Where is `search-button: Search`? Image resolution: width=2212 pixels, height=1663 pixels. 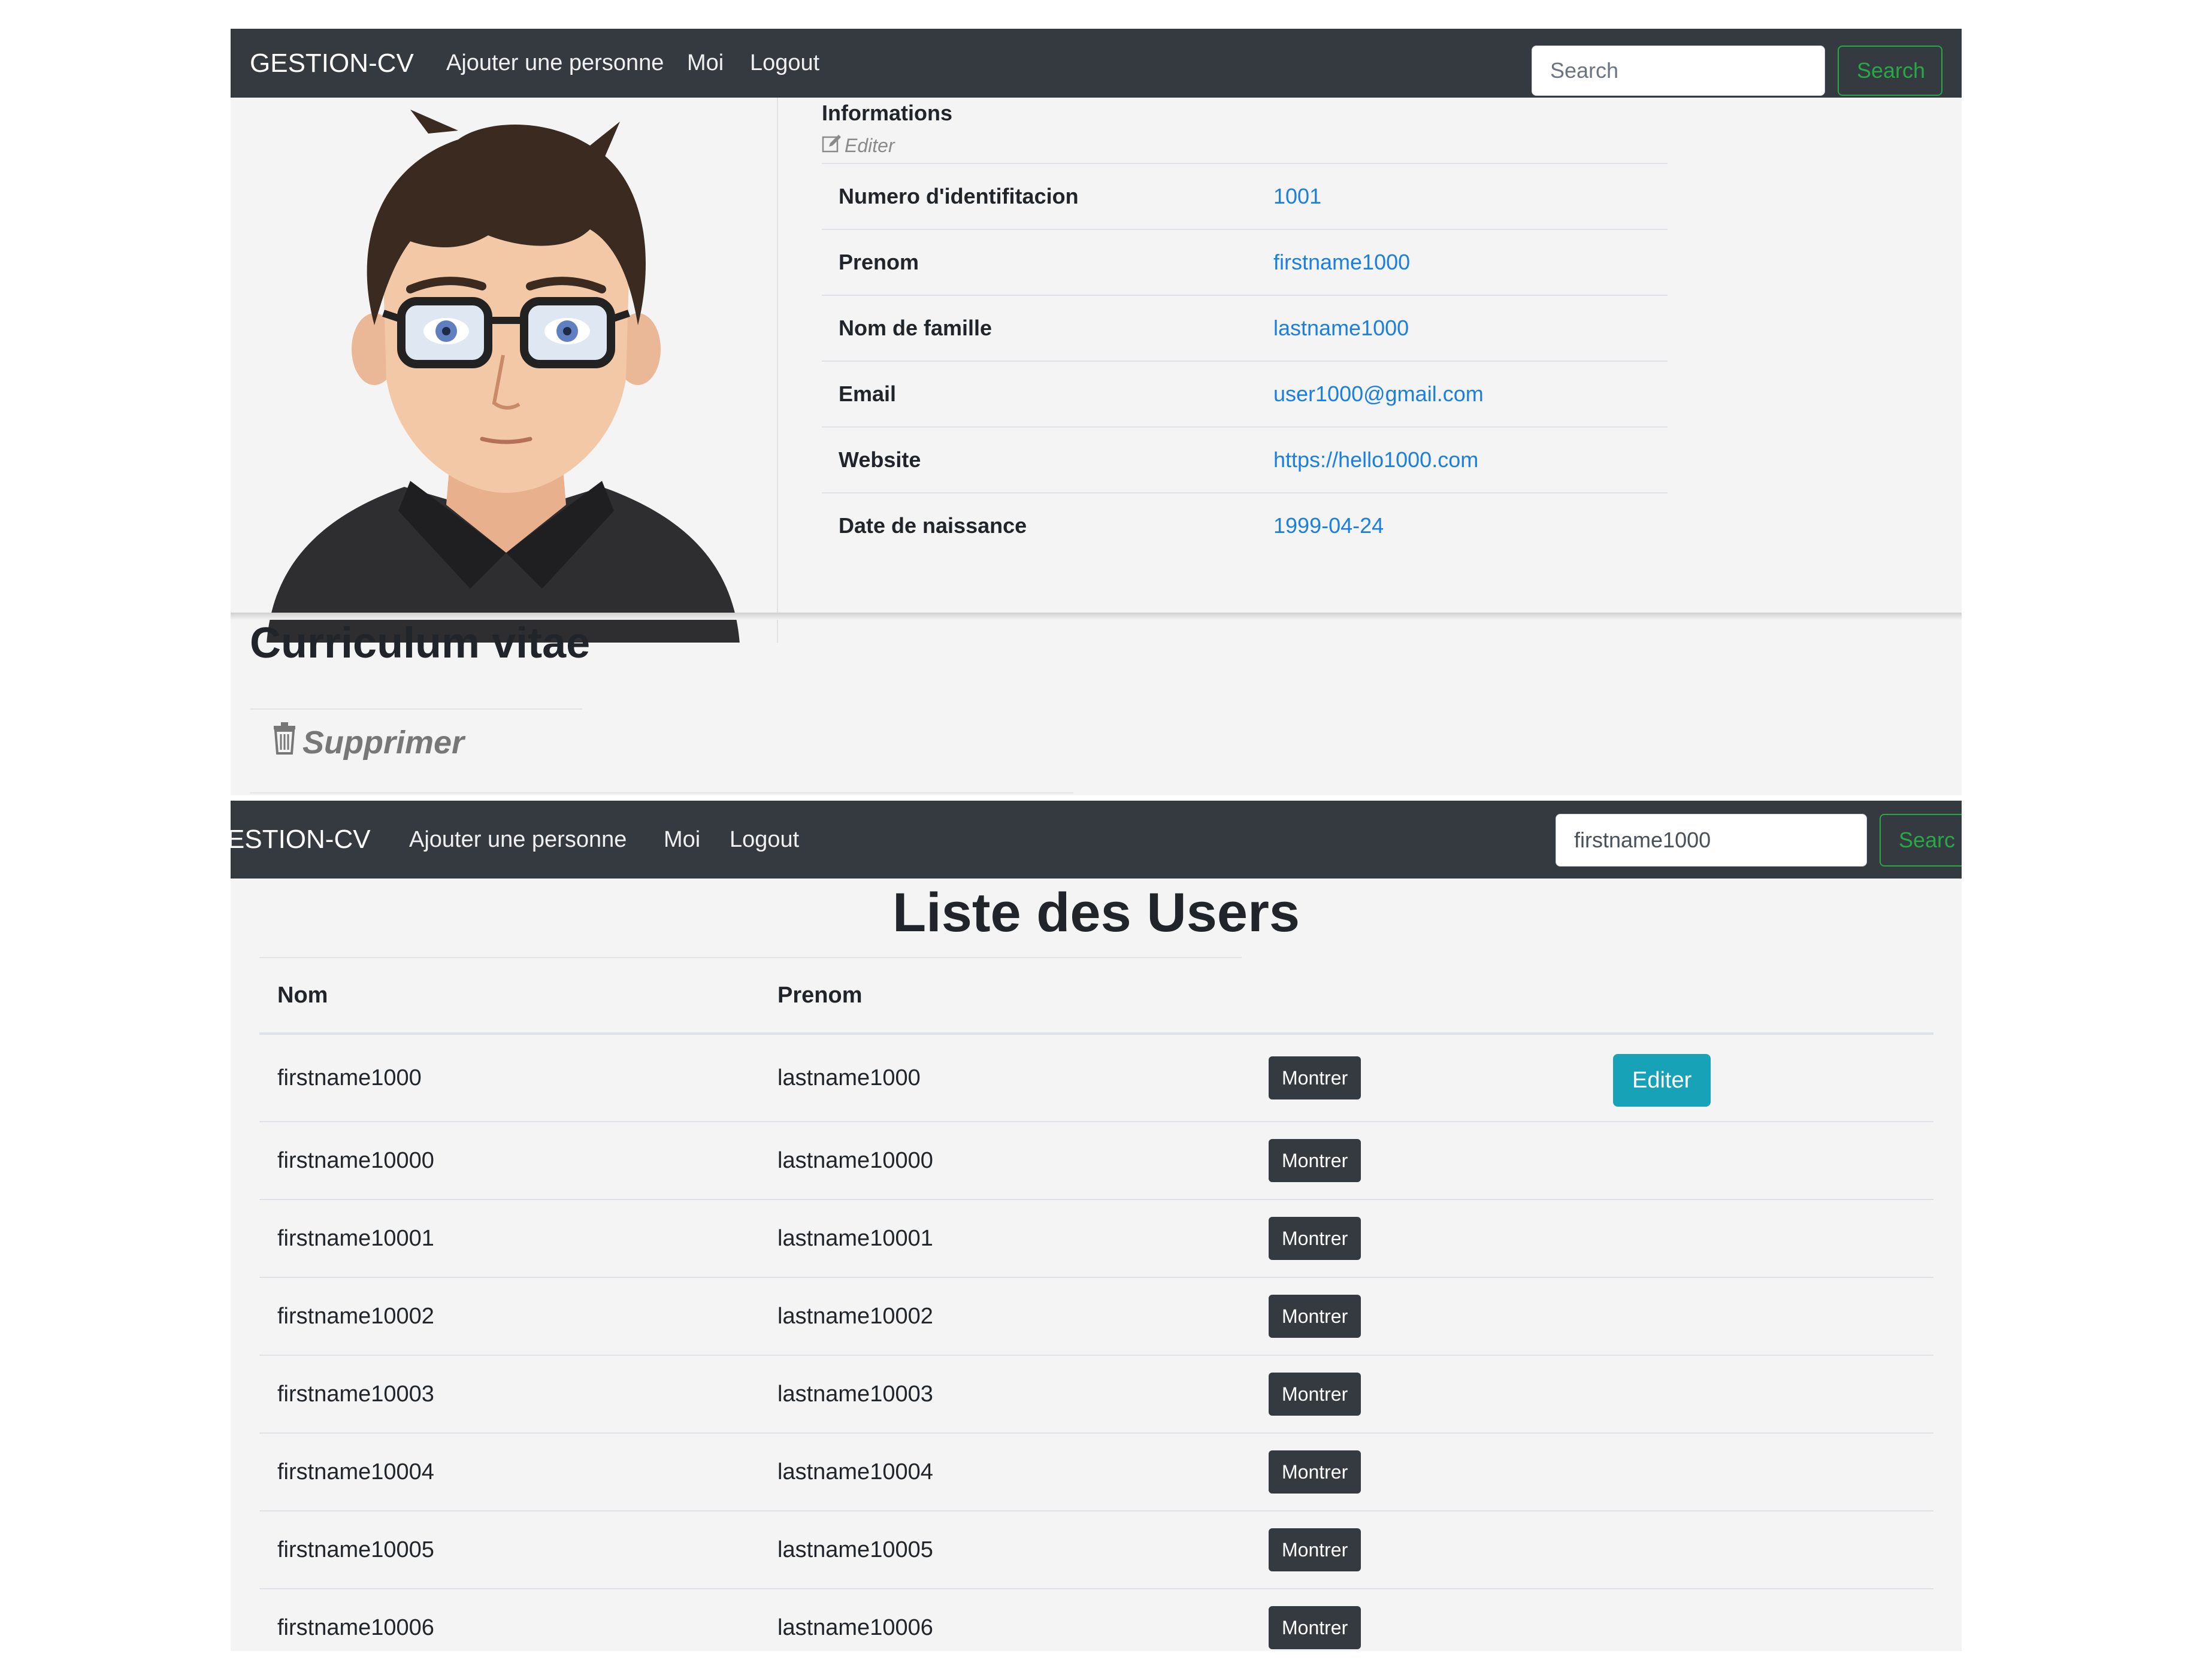
search-button: Search is located at coordinates (1890, 71).